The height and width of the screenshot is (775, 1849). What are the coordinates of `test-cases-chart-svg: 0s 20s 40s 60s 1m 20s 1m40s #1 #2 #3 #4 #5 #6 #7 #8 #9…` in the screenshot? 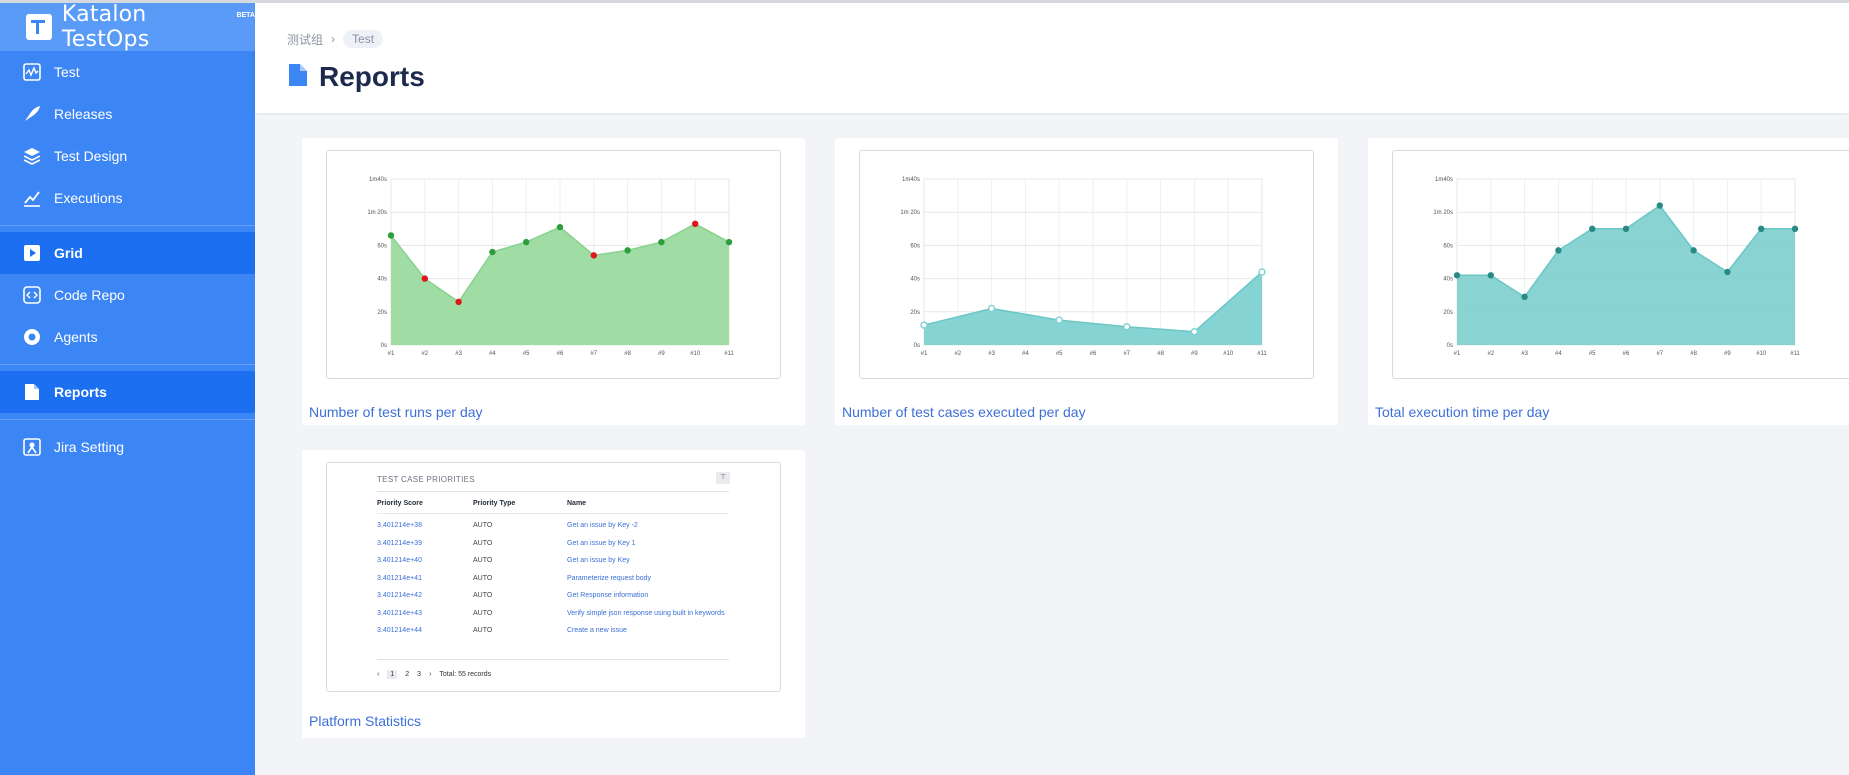 It's located at (1083, 267).